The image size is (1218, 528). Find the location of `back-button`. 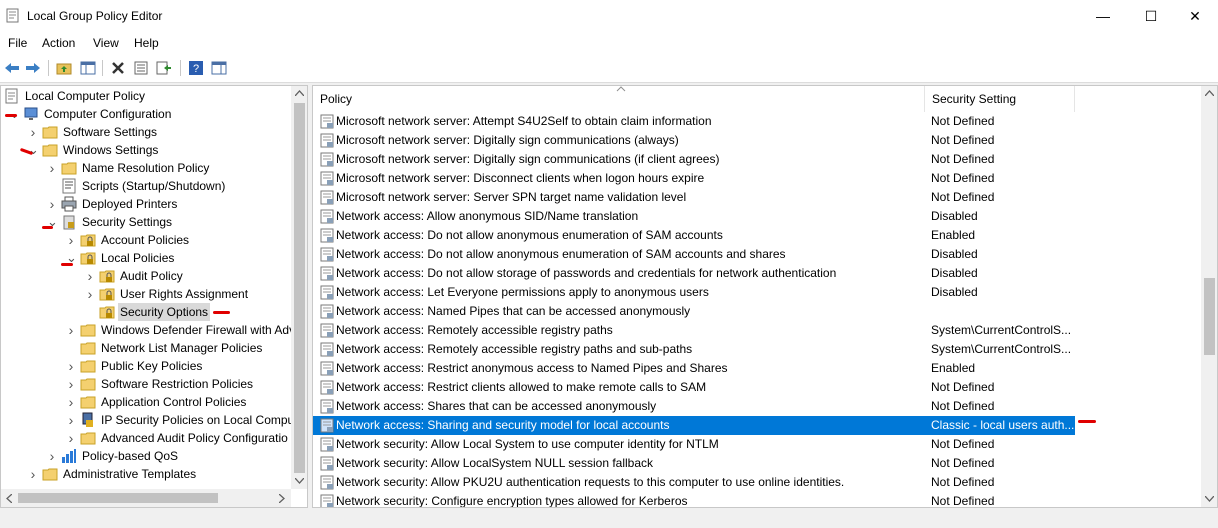

back-button is located at coordinates (12, 68).